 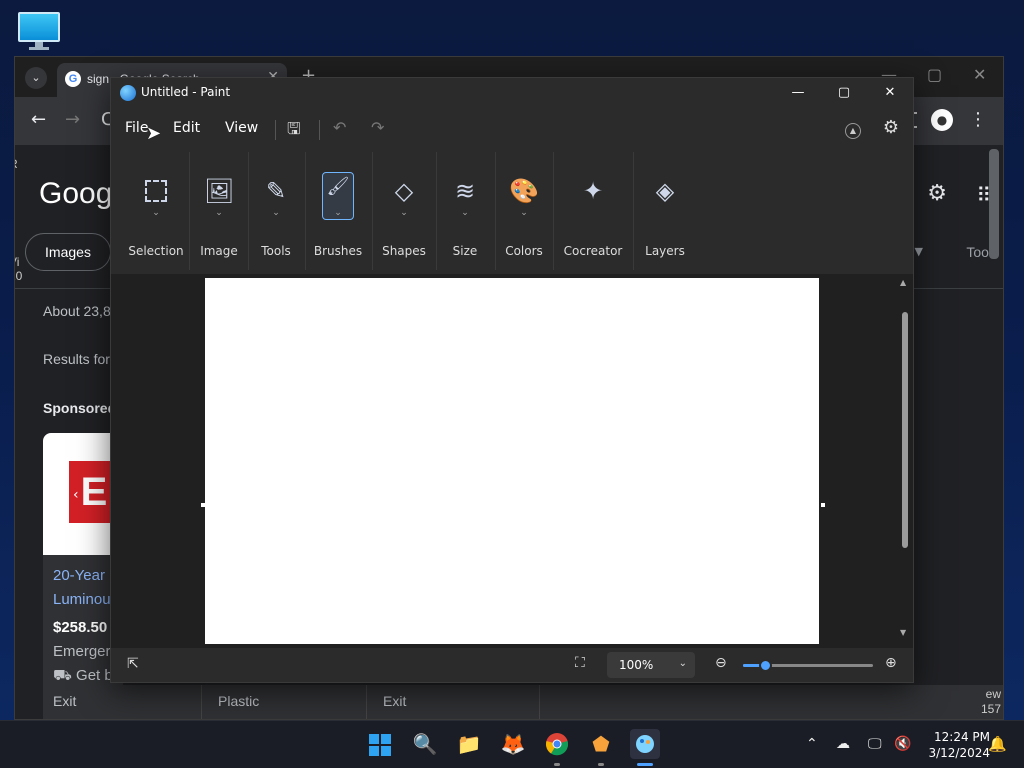 I want to click on this-pc-desktop-icon, so click(x=39, y=31).